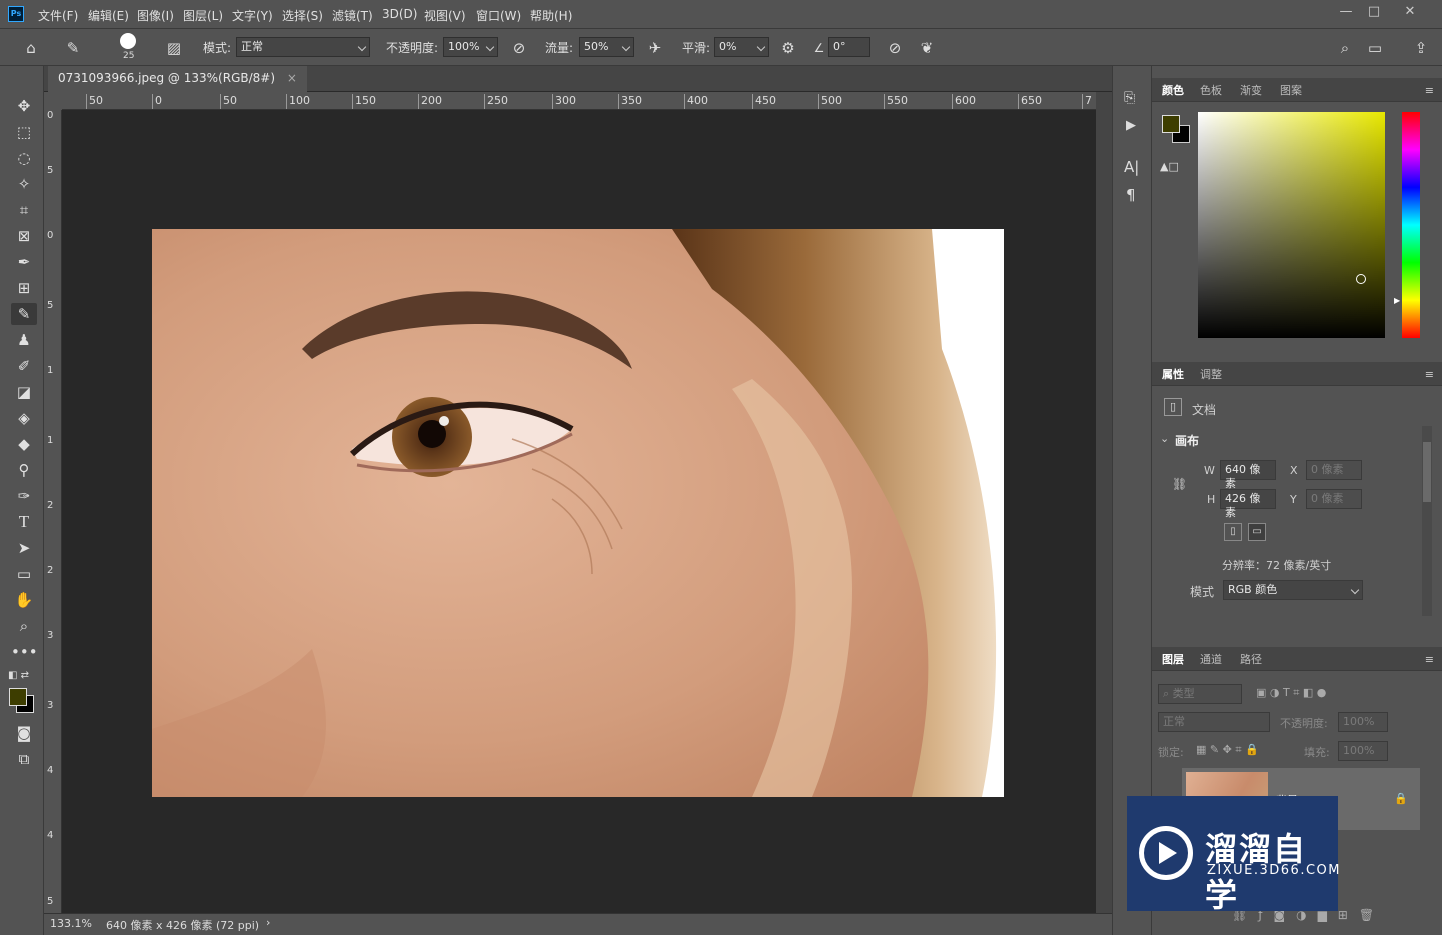 This screenshot has height=935, width=1442. I want to click on lasso-tool-icon: ◌, so click(24, 158).